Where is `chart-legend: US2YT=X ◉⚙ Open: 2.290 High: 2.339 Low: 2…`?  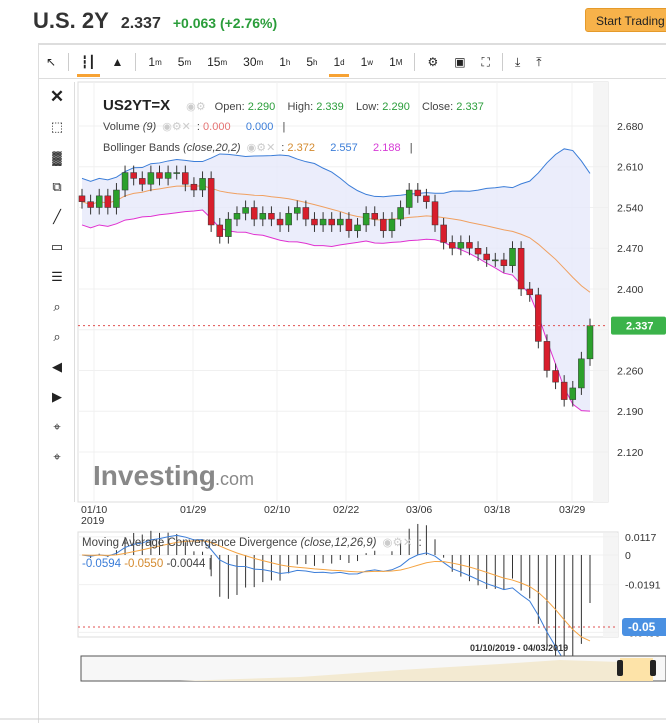 chart-legend: US2YT=X ◉⚙ Open: 2.290 High: 2.339 Low: 2… is located at coordinates (293, 125).